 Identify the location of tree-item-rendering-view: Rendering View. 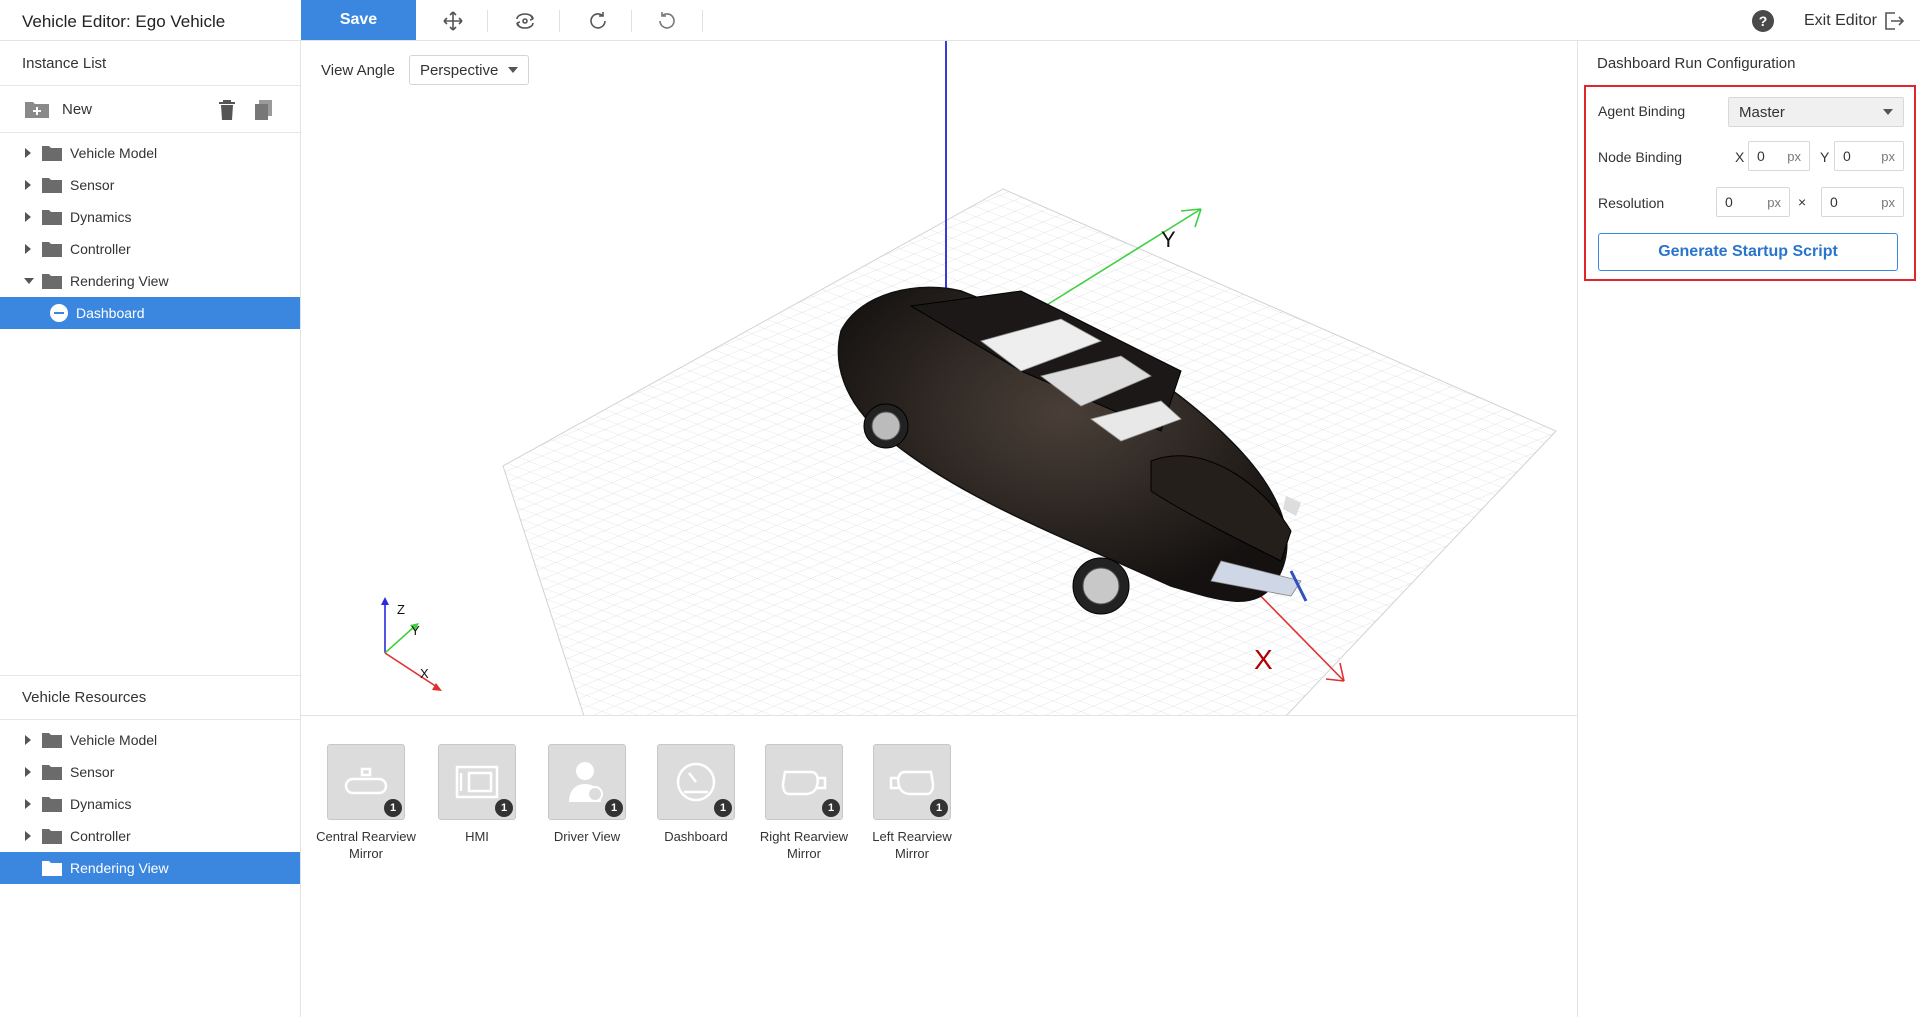
(150, 281).